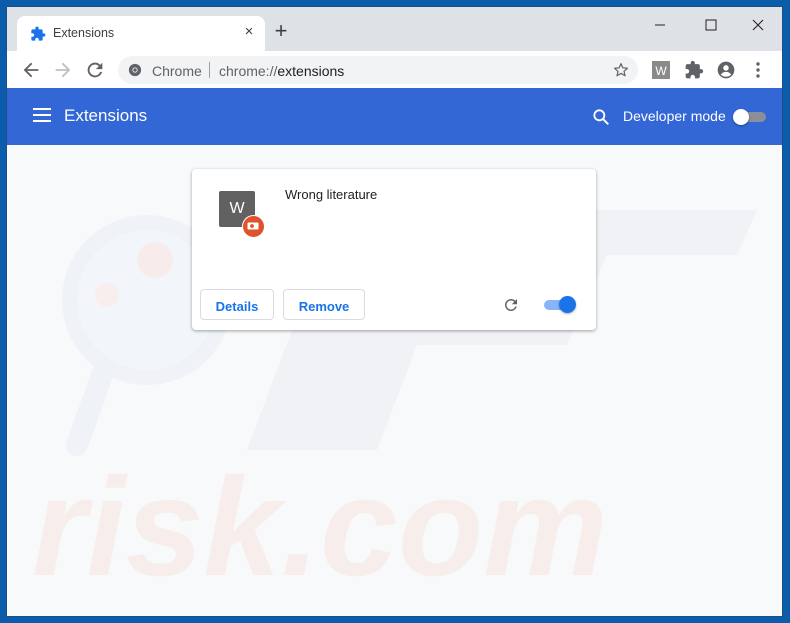 The width and height of the screenshot is (790, 623). I want to click on star-icon, so click(621, 70).